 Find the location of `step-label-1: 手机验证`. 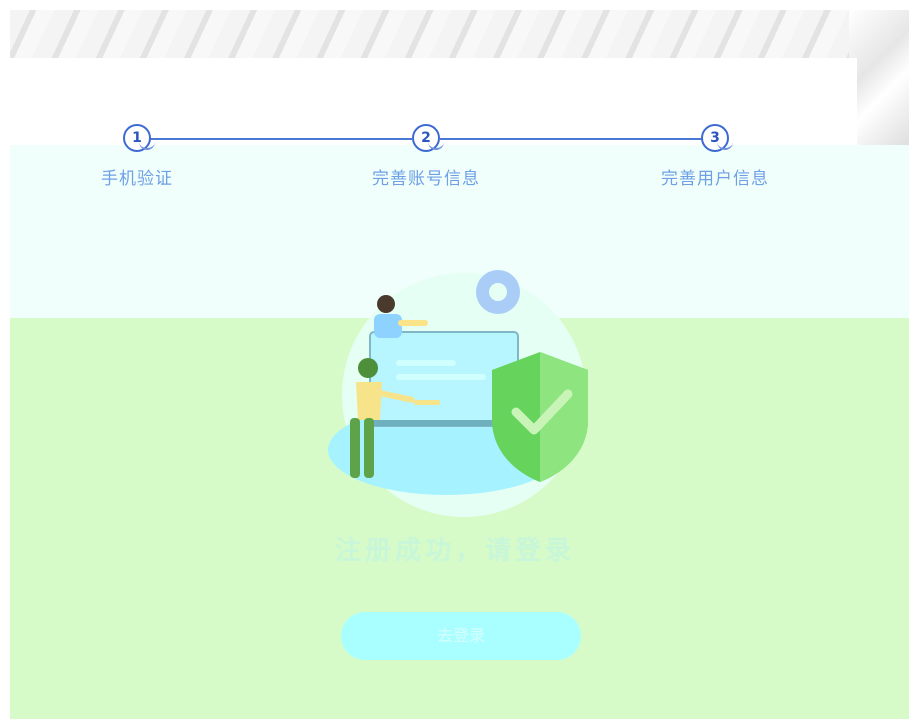

step-label-1: 手机验证 is located at coordinates (137, 179).